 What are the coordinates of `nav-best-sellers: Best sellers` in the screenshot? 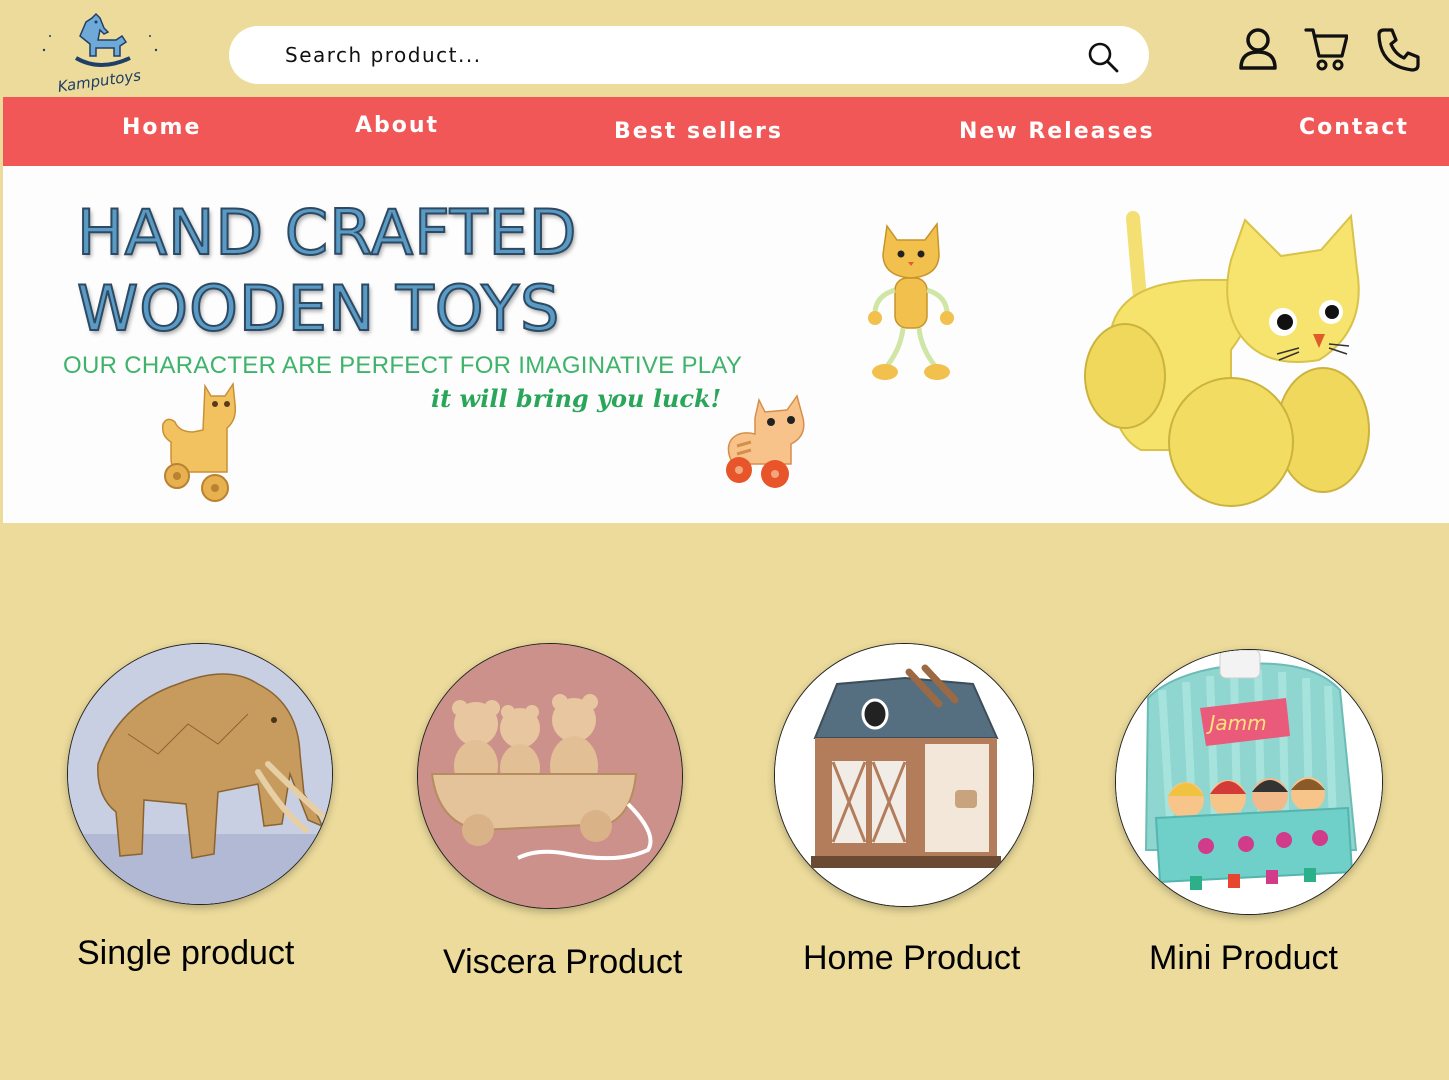 It's located at (698, 131).